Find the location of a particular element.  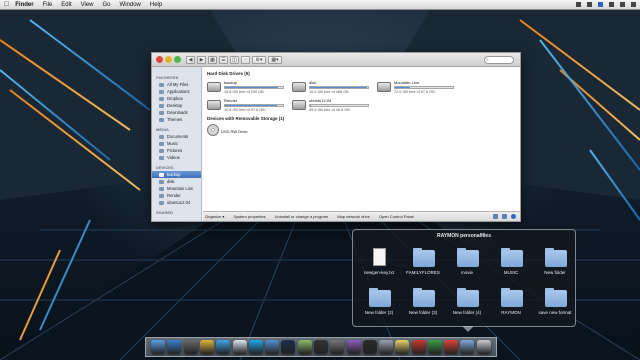

menu-bar:  Finder File Edit View Go Window Help is located at coordinates (320, 5).